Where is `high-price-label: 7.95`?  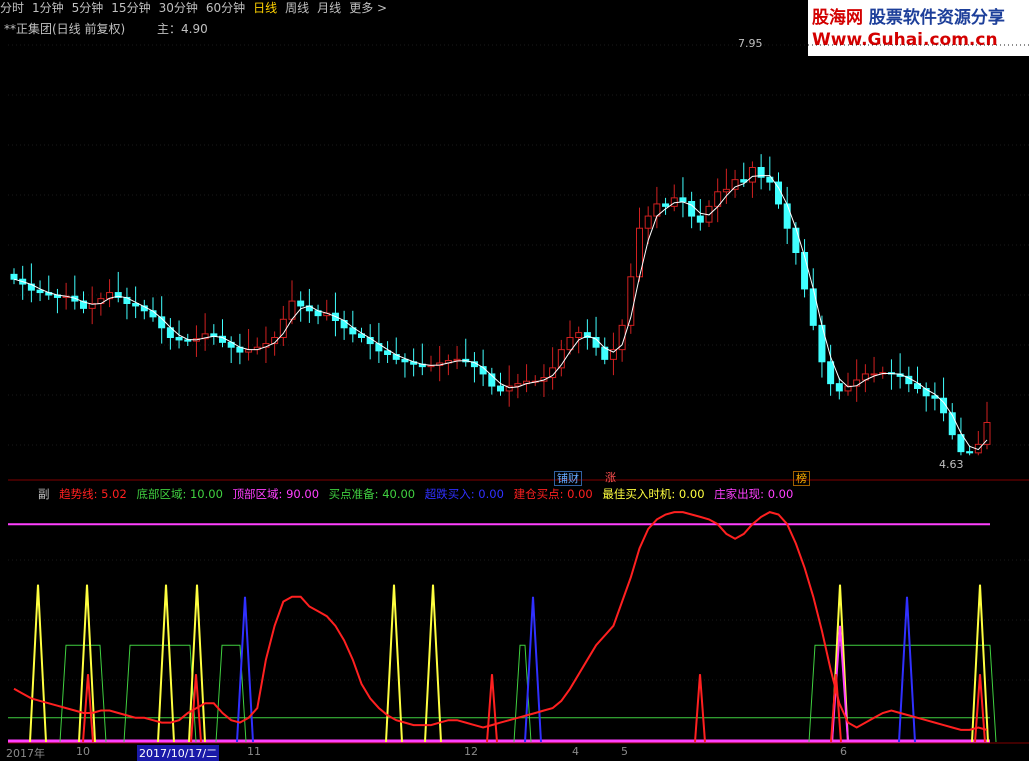 high-price-label: 7.95 is located at coordinates (750, 43).